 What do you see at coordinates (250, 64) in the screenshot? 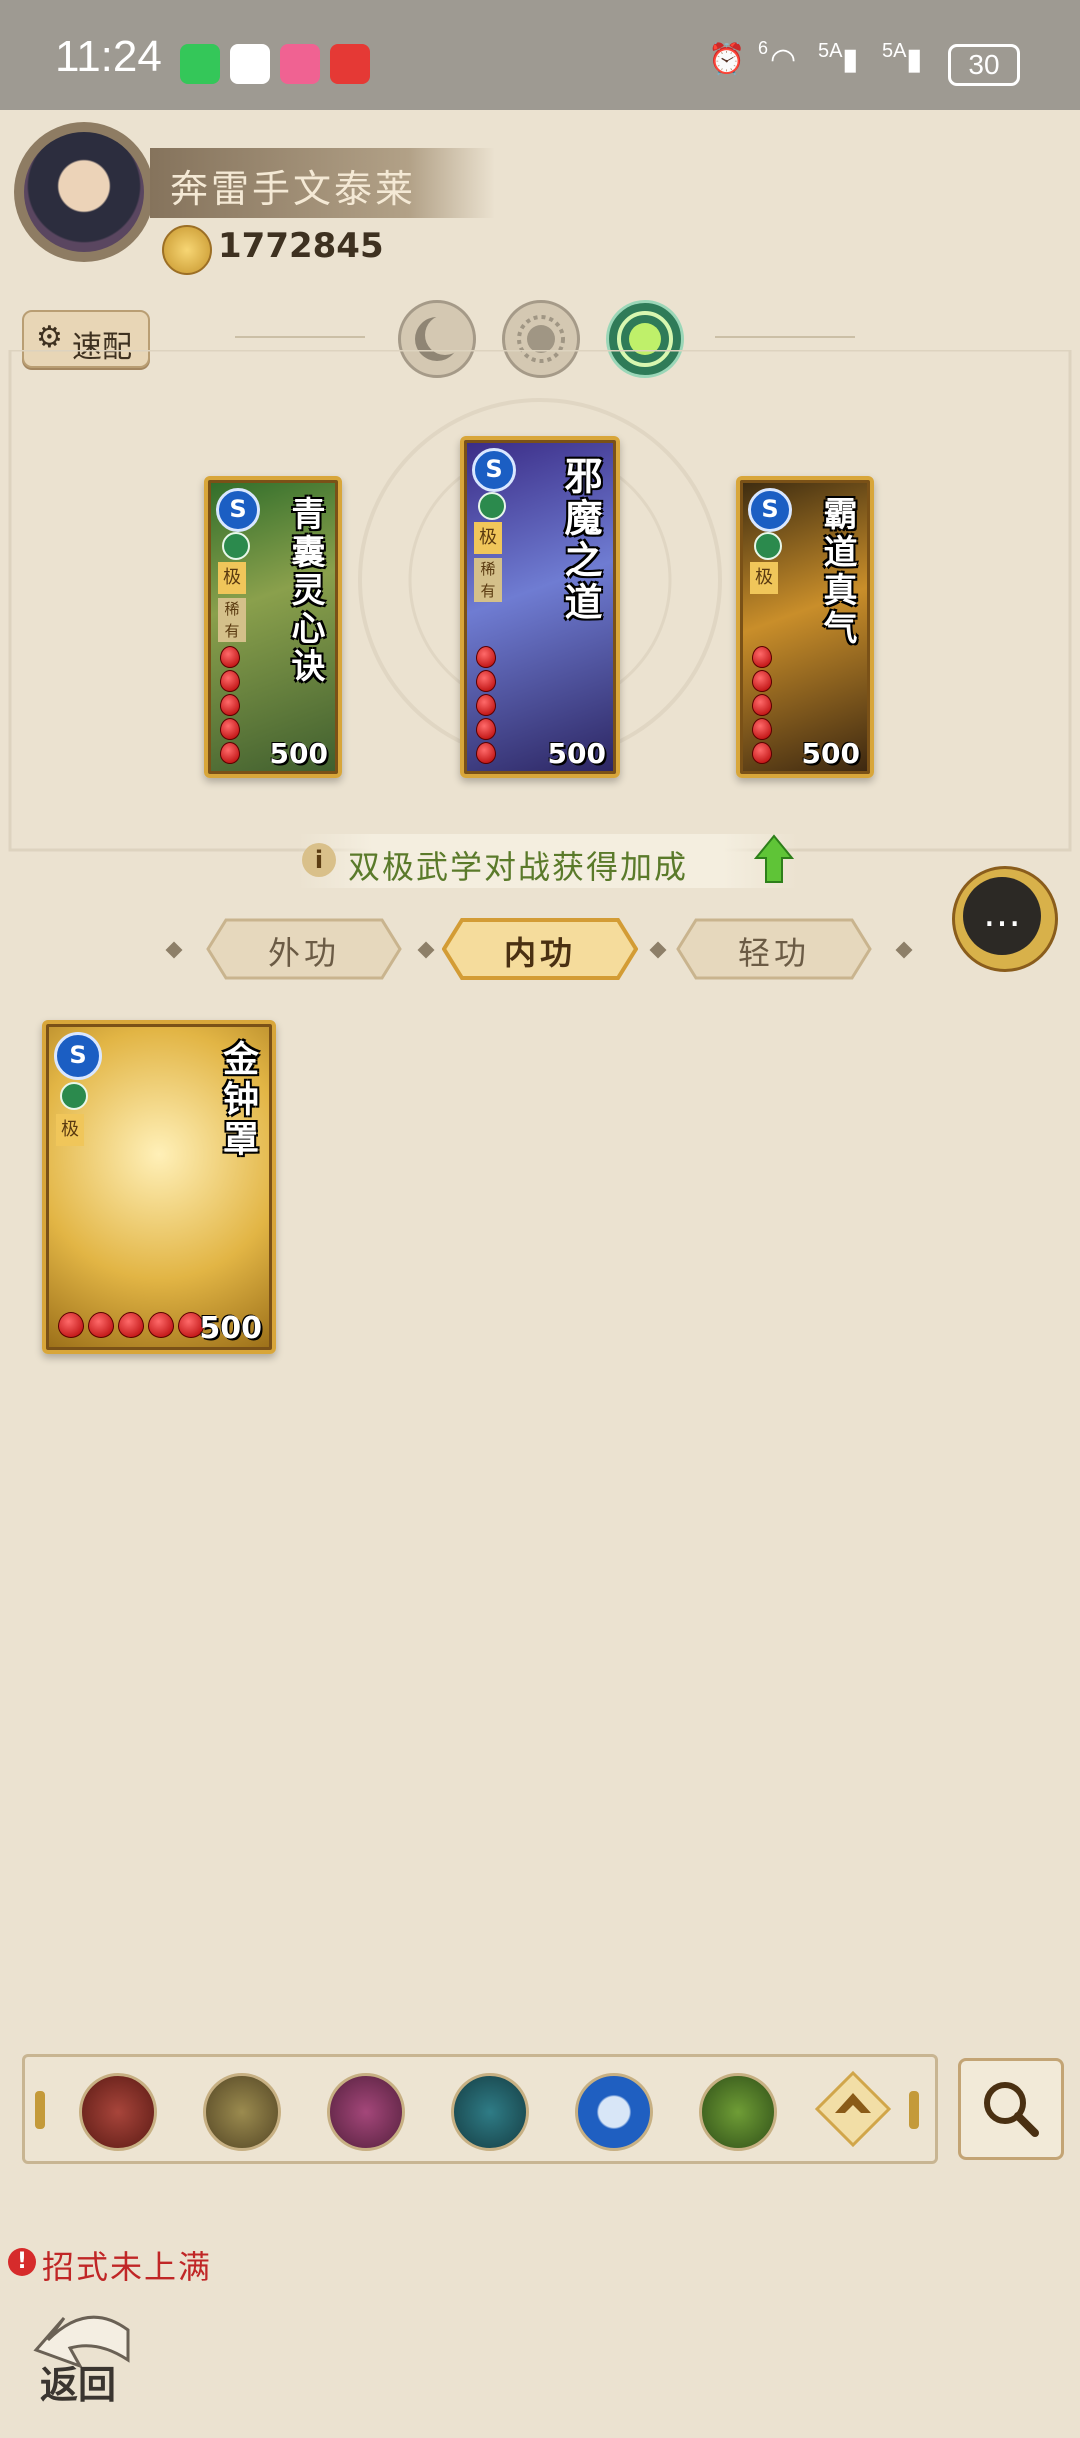
I see `app-icon` at bounding box center [250, 64].